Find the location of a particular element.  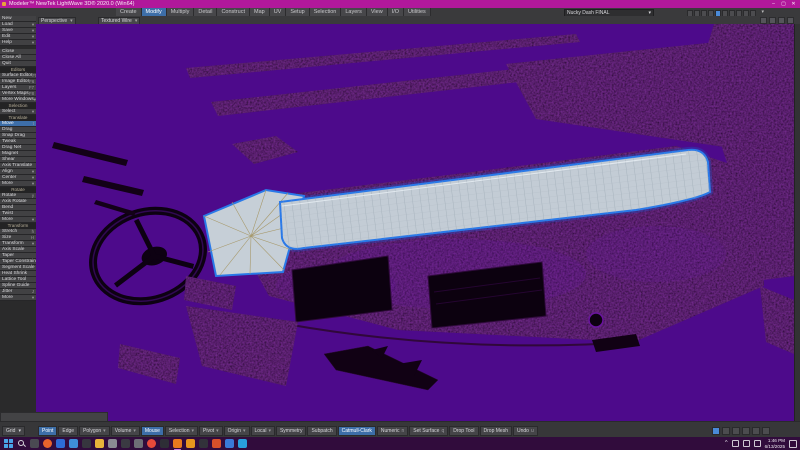

app-photos-icon is located at coordinates (73, 443).